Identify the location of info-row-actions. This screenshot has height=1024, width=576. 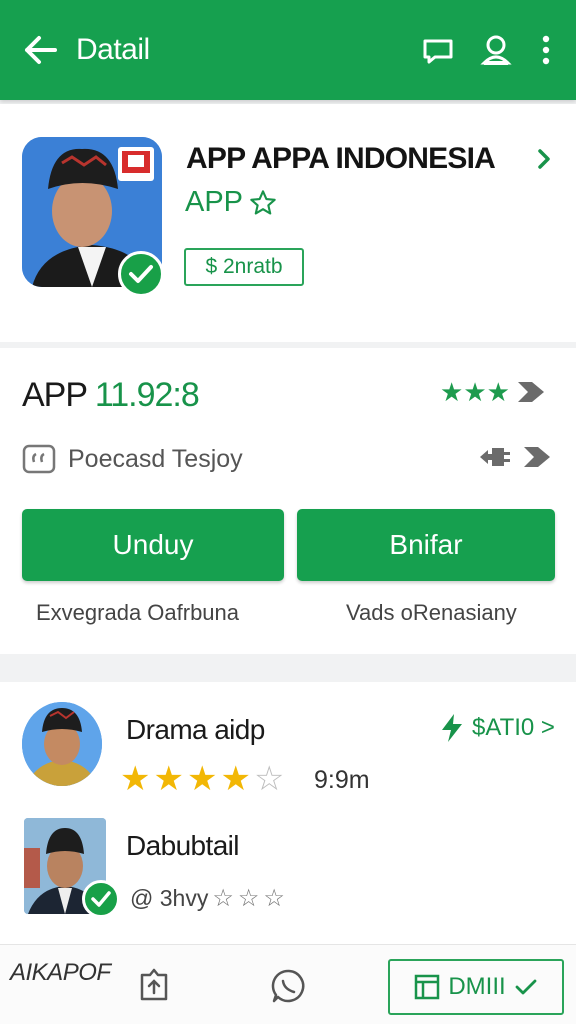
(516, 457).